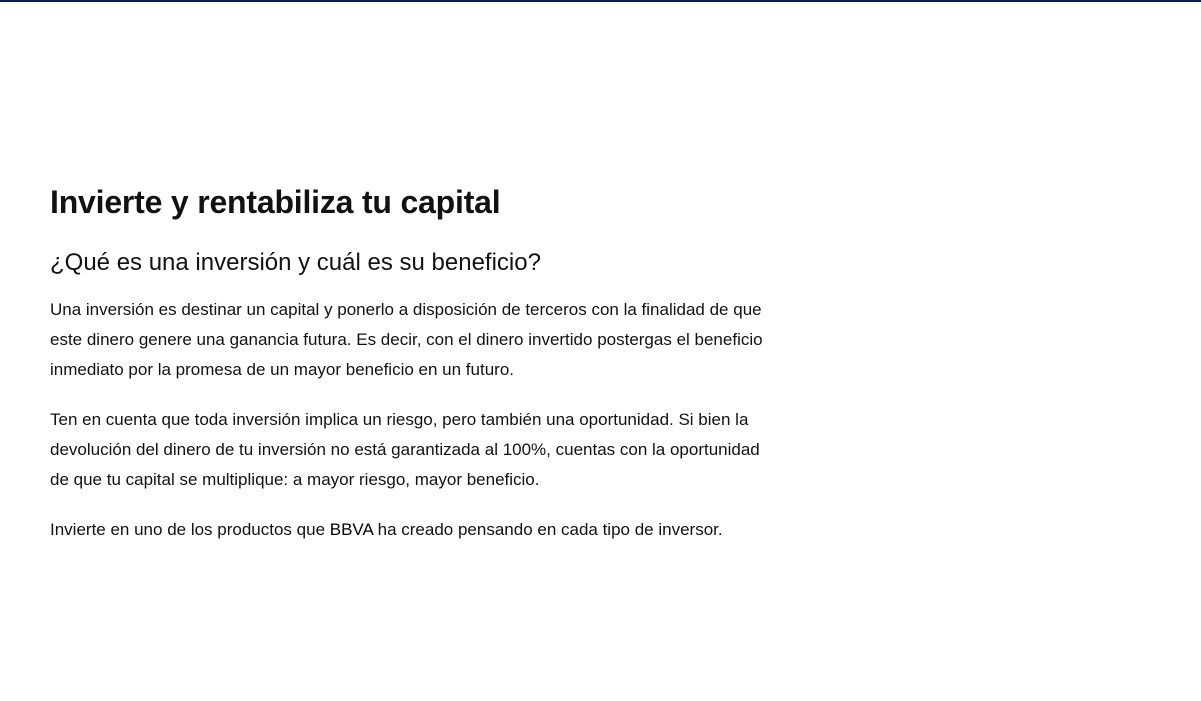 This screenshot has width=1201, height=701. What do you see at coordinates (190, 529) in the screenshot?
I see `products-paragraph-text-start: Invierte en uno de los productos que` at bounding box center [190, 529].